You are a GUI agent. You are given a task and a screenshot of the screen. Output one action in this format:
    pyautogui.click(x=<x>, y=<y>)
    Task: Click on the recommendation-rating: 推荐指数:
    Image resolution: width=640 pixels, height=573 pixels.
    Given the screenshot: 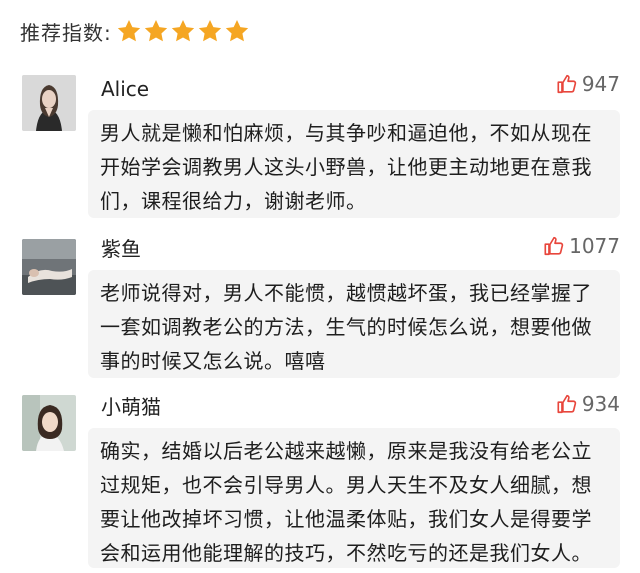 What is the action you would take?
    pyautogui.click(x=135, y=31)
    